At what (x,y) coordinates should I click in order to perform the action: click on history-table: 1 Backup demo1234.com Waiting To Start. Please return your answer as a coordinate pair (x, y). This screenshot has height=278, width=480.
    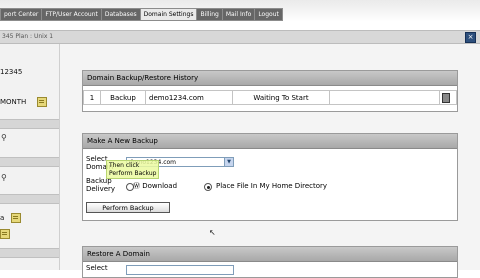
    Looking at the image, I should click on (270, 97).